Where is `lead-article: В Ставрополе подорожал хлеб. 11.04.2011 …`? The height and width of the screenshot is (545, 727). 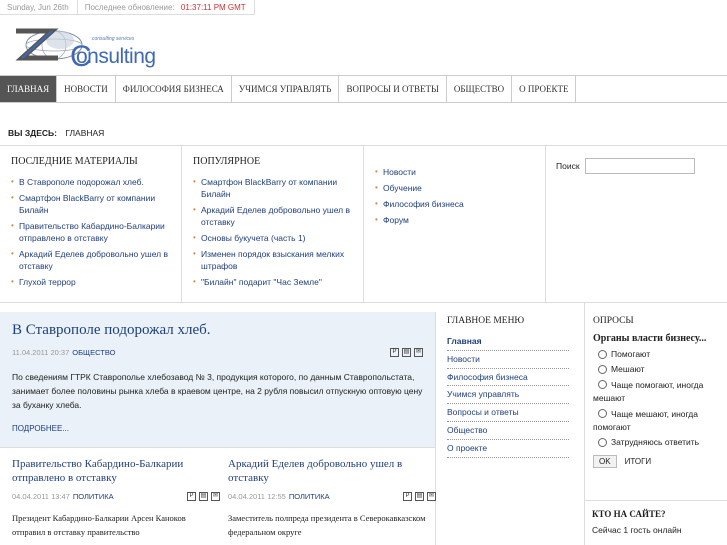
lead-article: В Ставрополе подорожал хлеб. 11.04.2011 … is located at coordinates (217, 380).